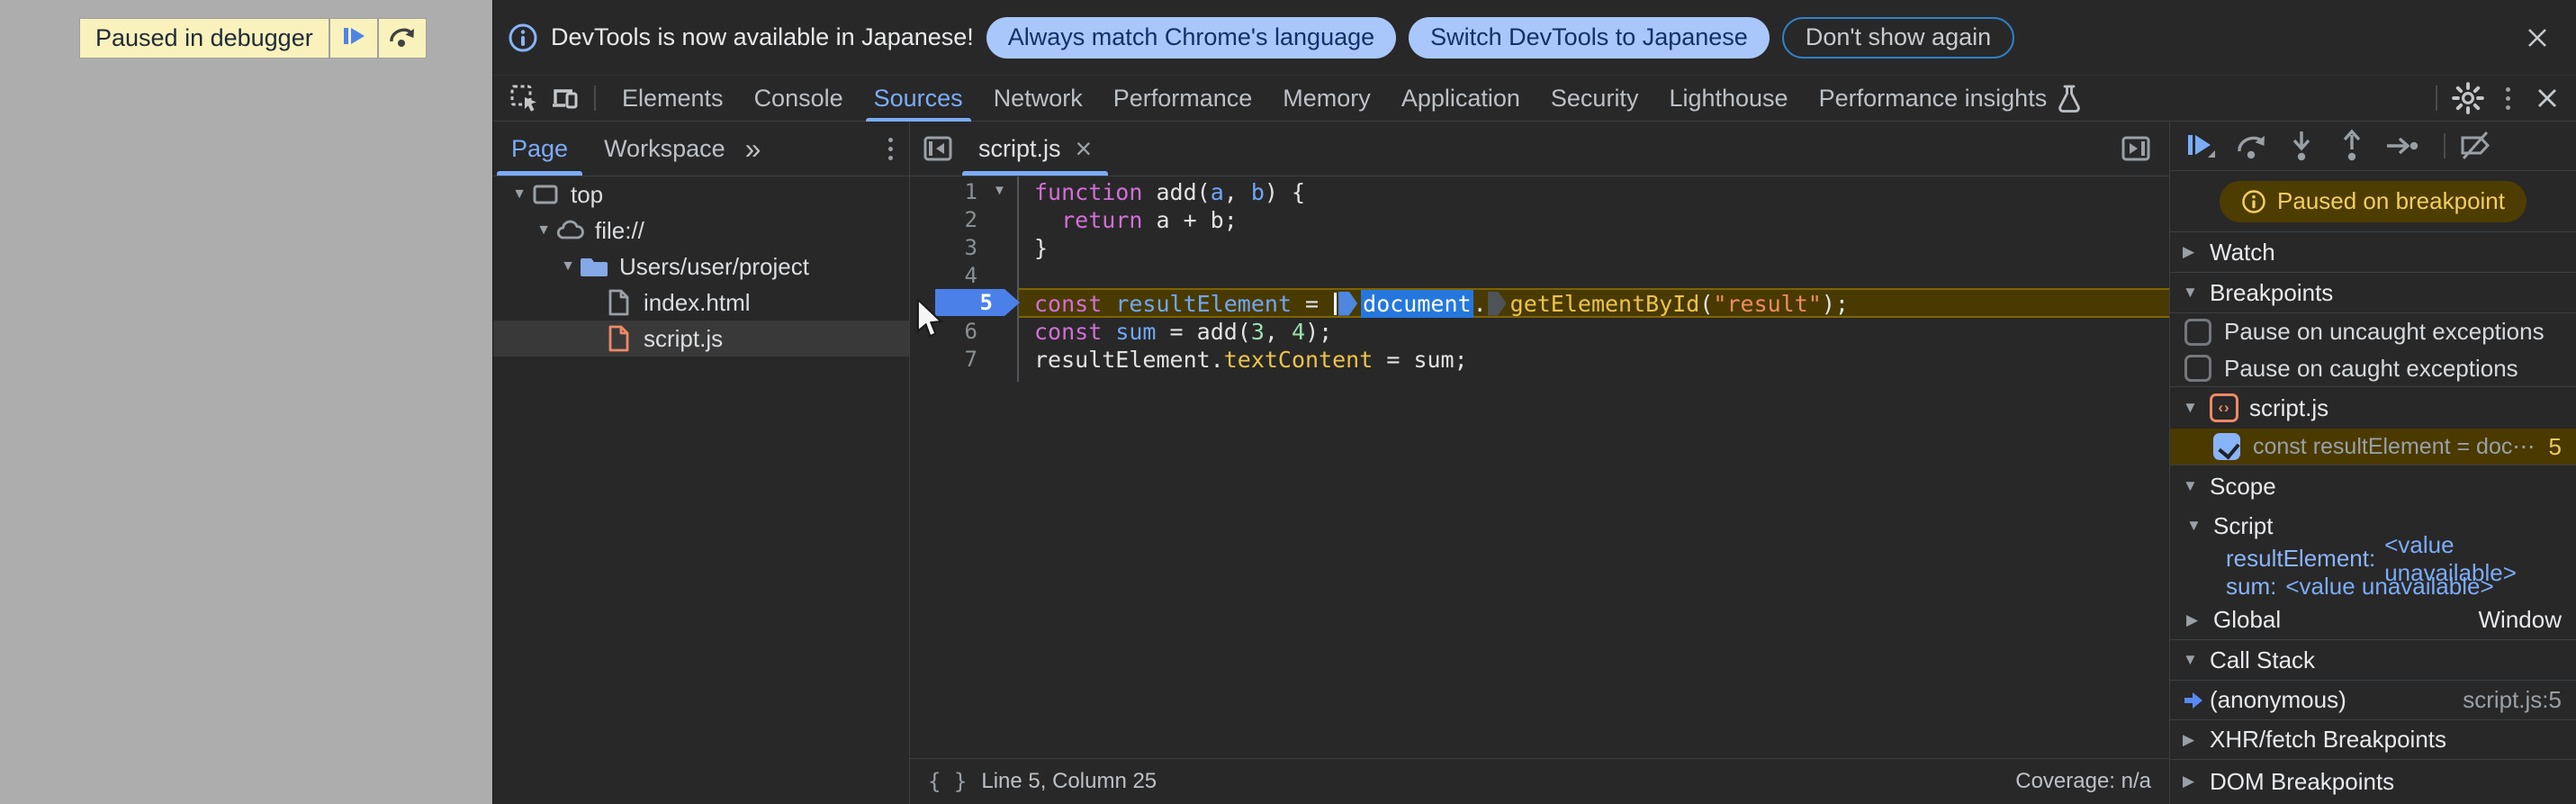 This screenshot has height=804, width=2576. I want to click on infobar-close-icon, so click(2537, 38).